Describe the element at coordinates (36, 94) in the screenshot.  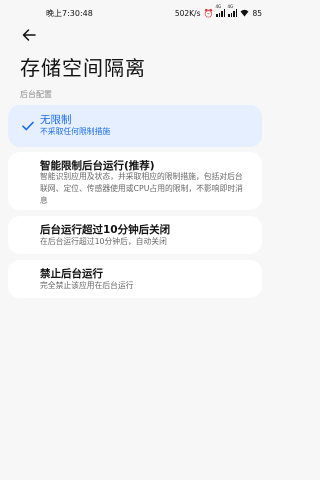
I see `section-label: 后台配置` at that location.